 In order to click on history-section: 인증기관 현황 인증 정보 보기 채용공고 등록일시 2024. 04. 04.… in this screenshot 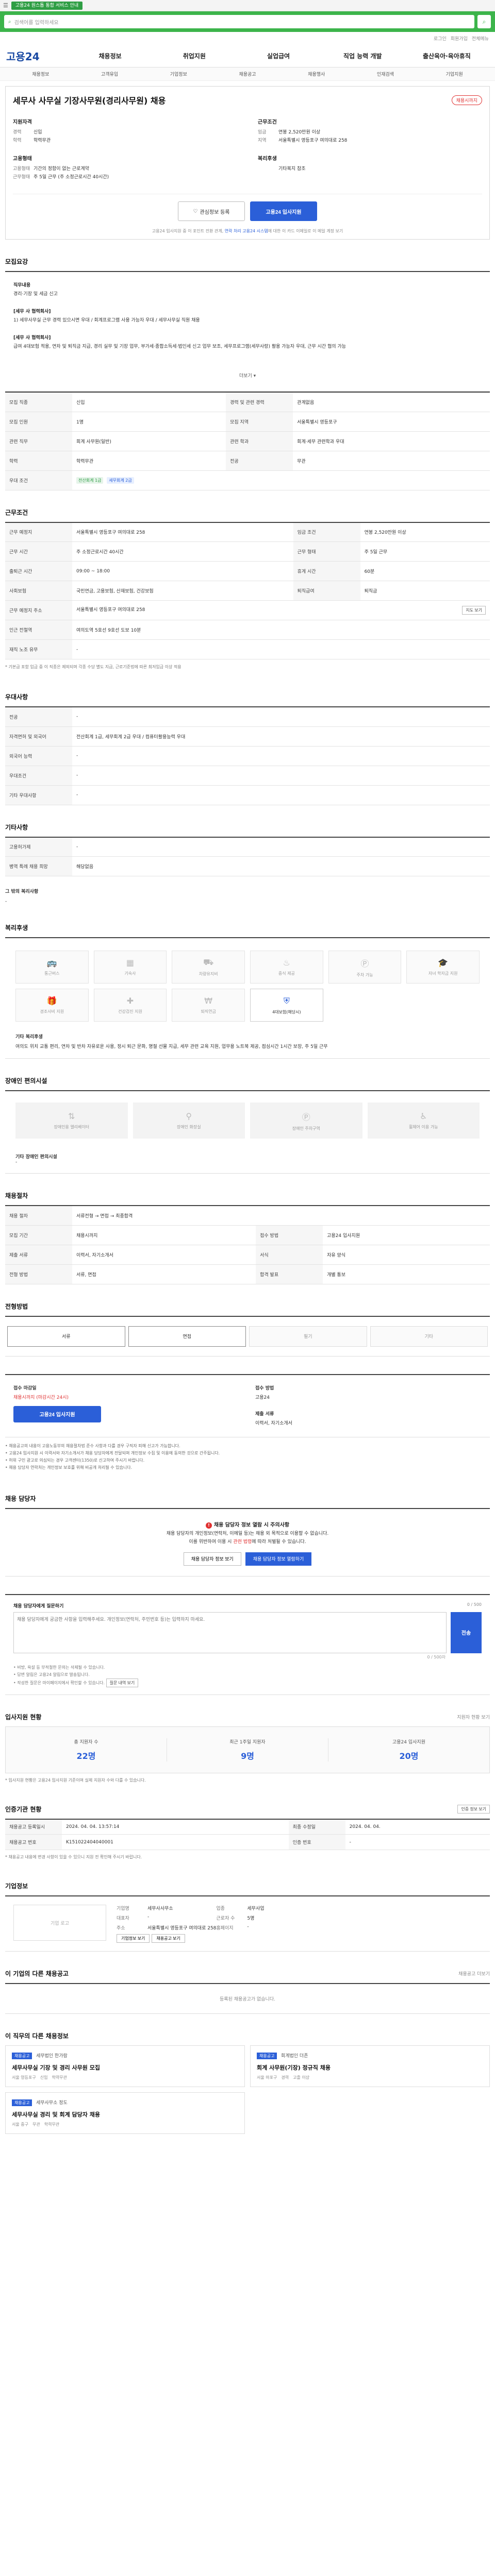, I will do `click(247, 1834)`.